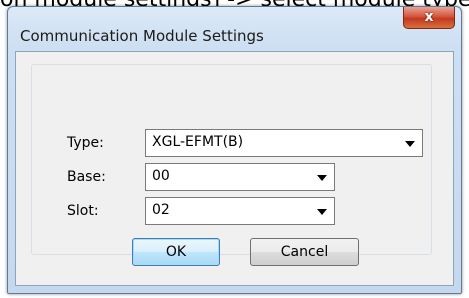 This screenshot has height=298, width=469. What do you see at coordinates (304, 252) in the screenshot?
I see `cancel-button: Cancel` at bounding box center [304, 252].